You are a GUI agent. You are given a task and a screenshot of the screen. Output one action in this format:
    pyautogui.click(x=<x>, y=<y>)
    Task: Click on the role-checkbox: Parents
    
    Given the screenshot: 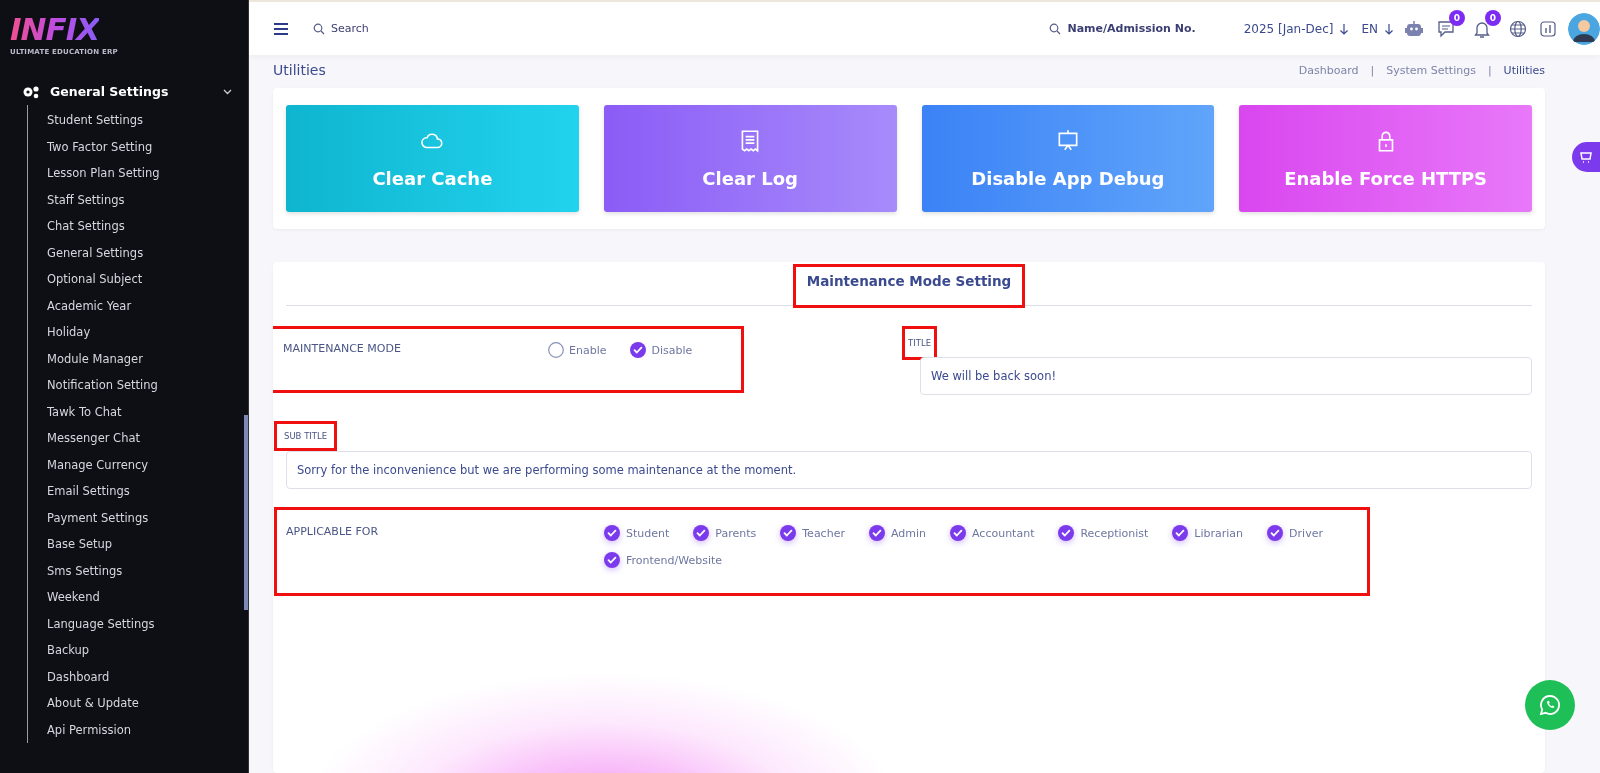 What is the action you would take?
    pyautogui.click(x=725, y=533)
    